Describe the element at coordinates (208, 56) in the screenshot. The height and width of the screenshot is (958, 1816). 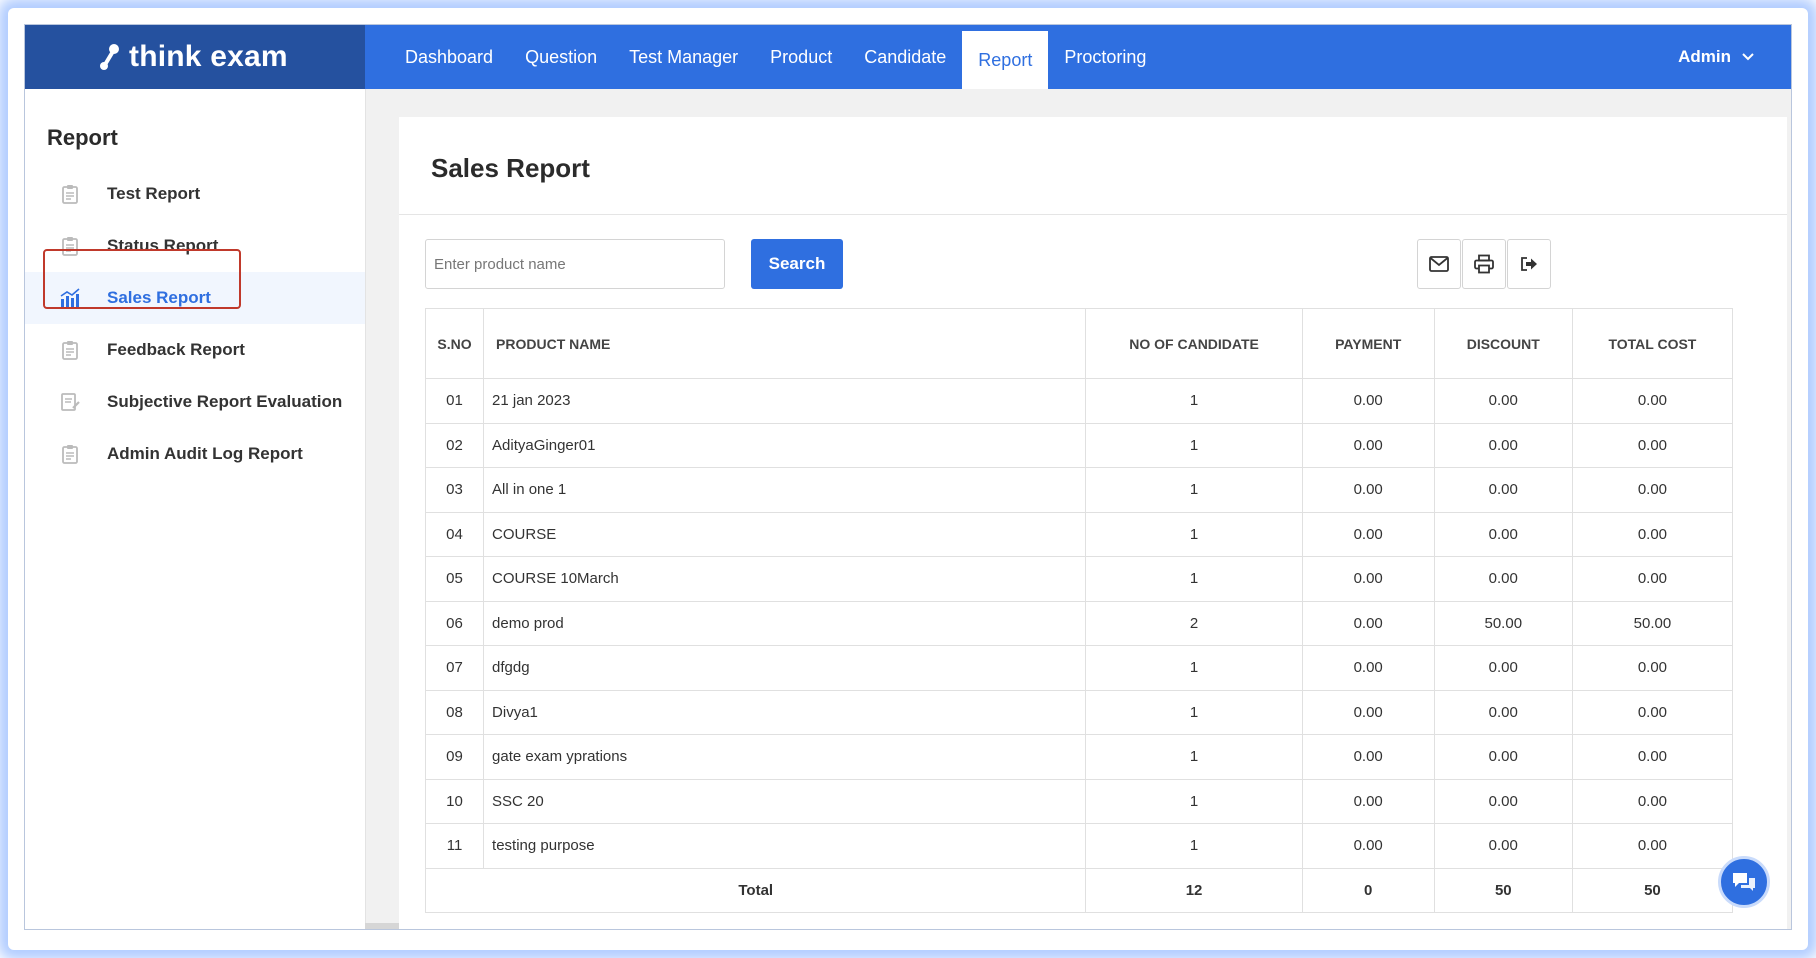
I see `brand-name: think exam` at that location.